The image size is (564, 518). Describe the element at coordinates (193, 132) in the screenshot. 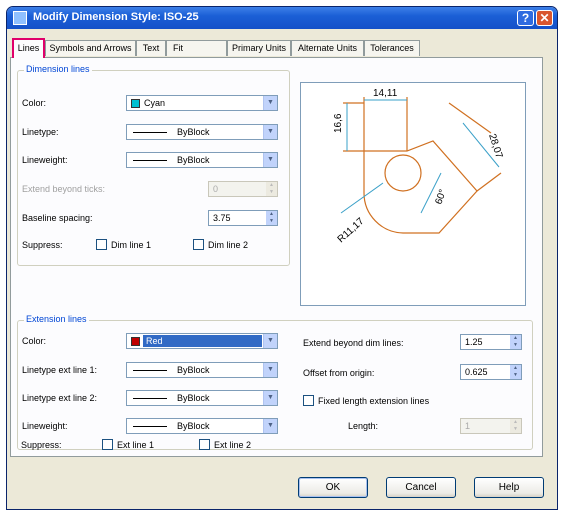

I see `dim-linetype-value: ByBlock` at that location.